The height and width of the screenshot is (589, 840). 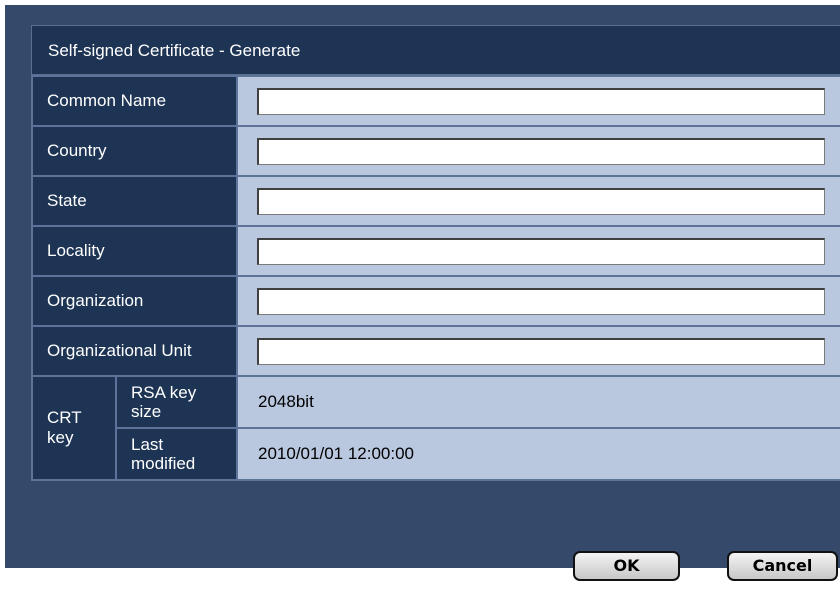 I want to click on common-name-cell, so click(x=538, y=101).